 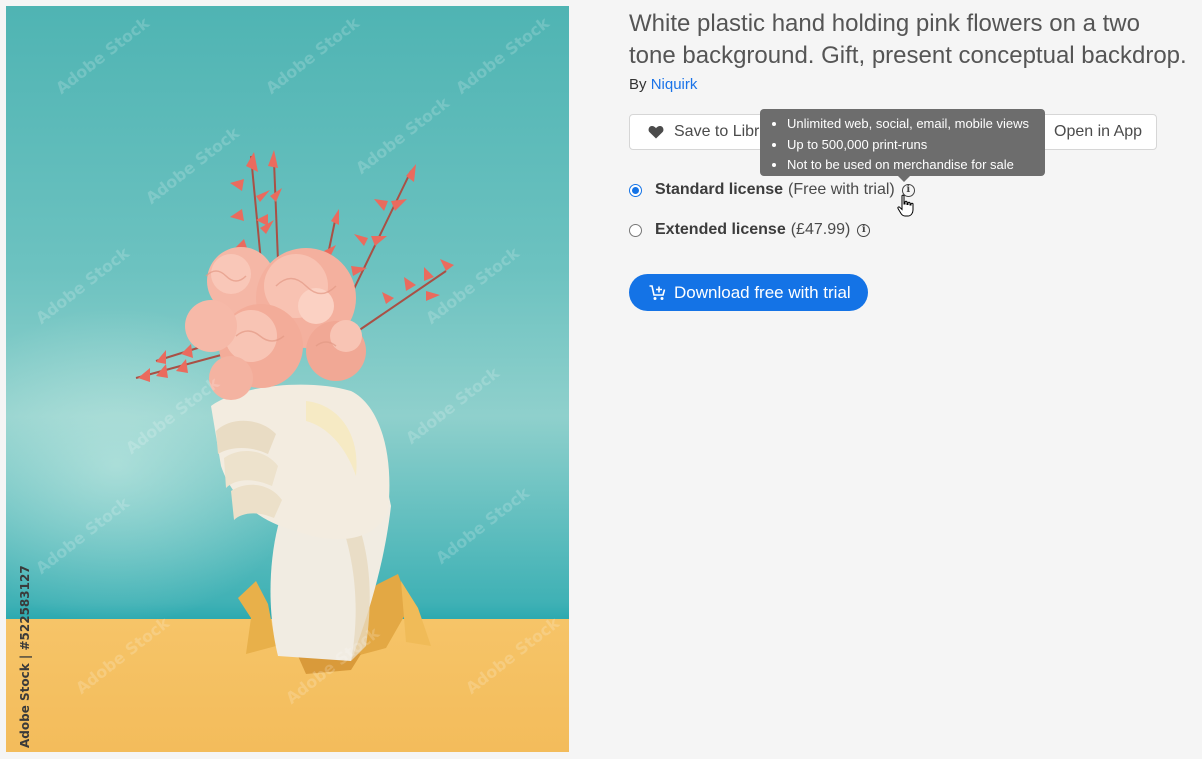 I want to click on standard-license-option: Standard license (Free with trial) i, so click(x=772, y=190).